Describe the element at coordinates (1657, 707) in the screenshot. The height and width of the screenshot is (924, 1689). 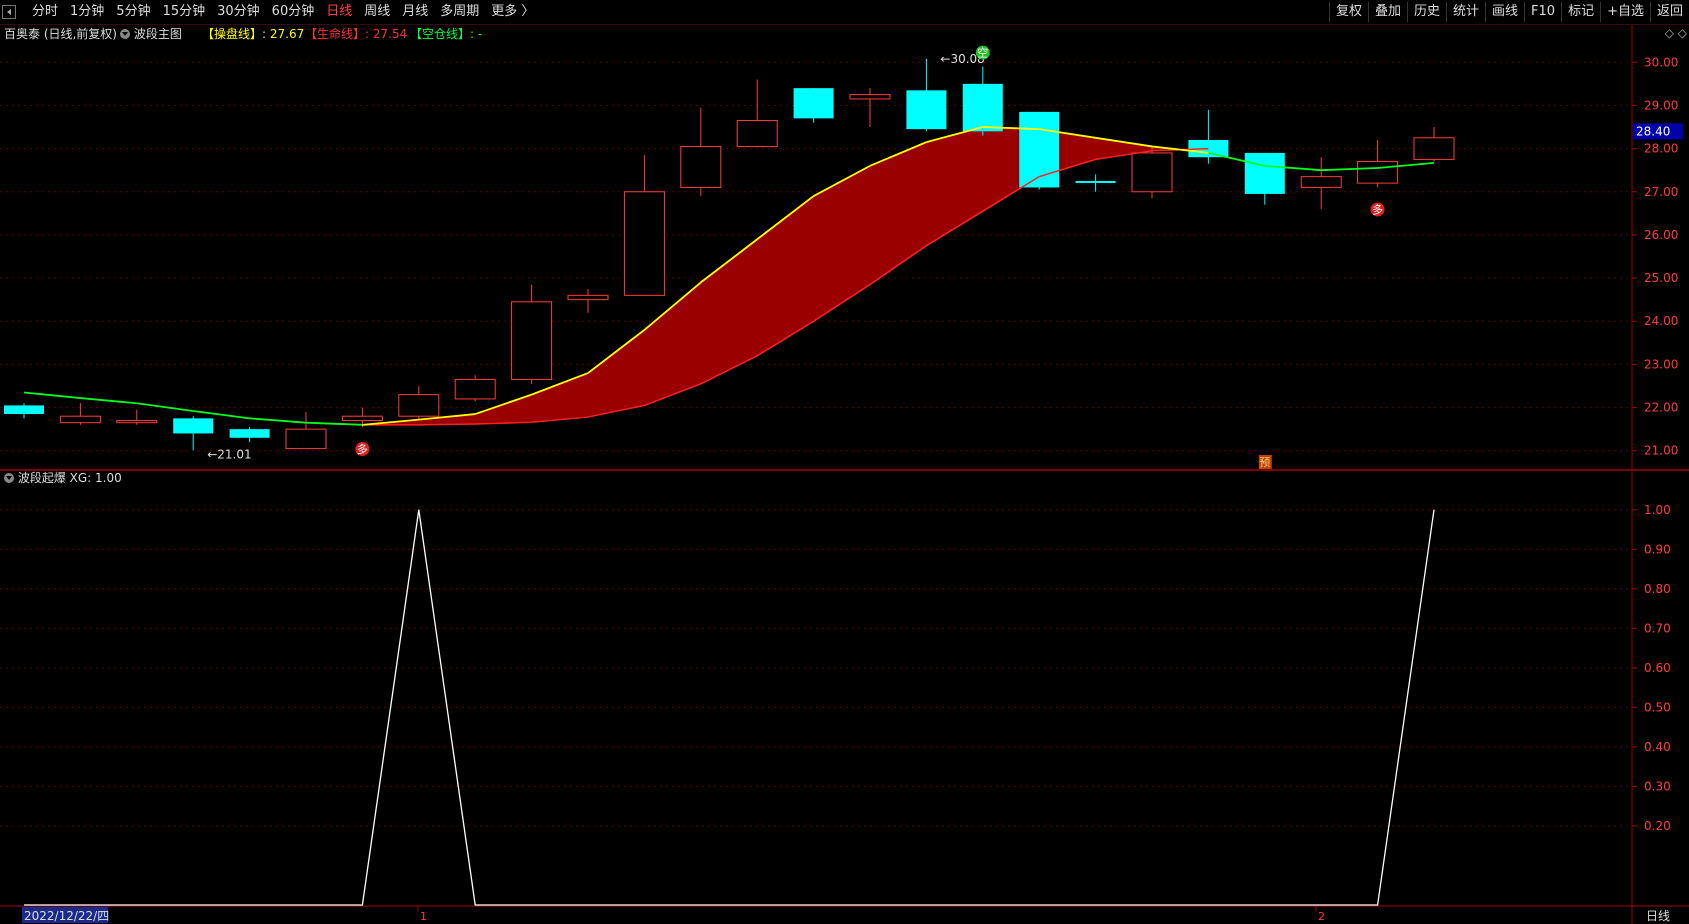
I see `sub-tick-label: 0.50` at that location.